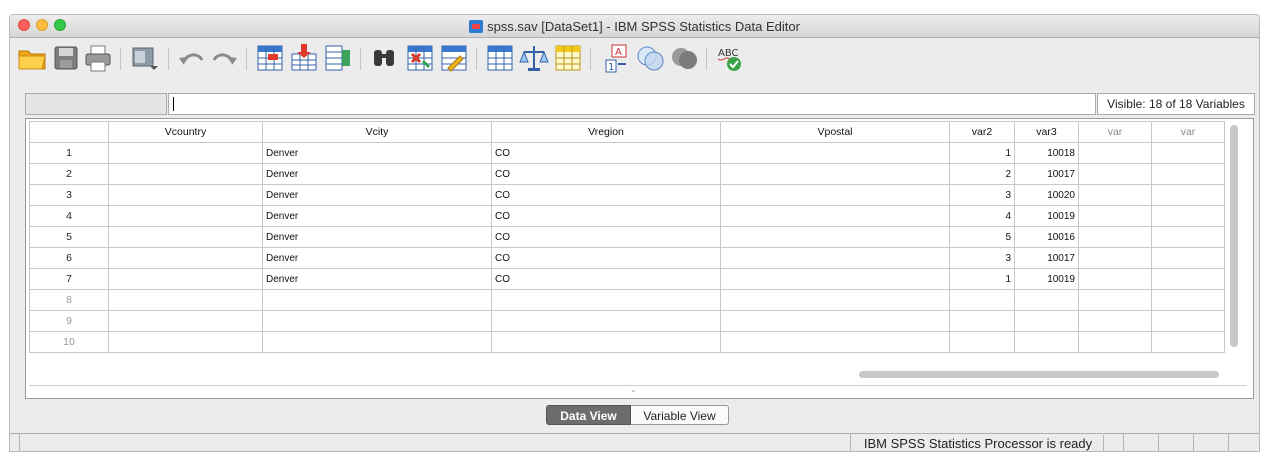  I want to click on undo-icon, so click(192, 58).